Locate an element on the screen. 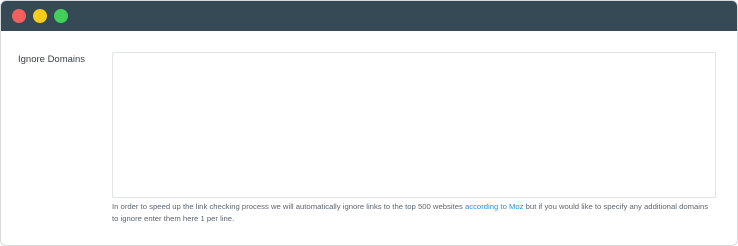 Image resolution: width=738 pixels, height=246 pixels. according-to-moz-link: according to Moz is located at coordinates (494, 206).